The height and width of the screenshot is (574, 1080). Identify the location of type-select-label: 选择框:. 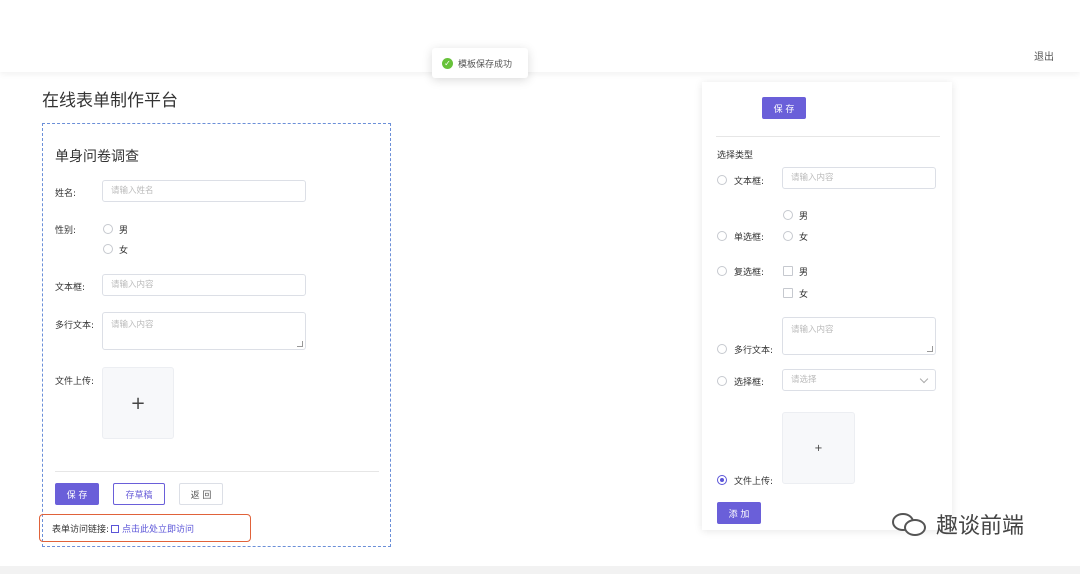
(749, 383).